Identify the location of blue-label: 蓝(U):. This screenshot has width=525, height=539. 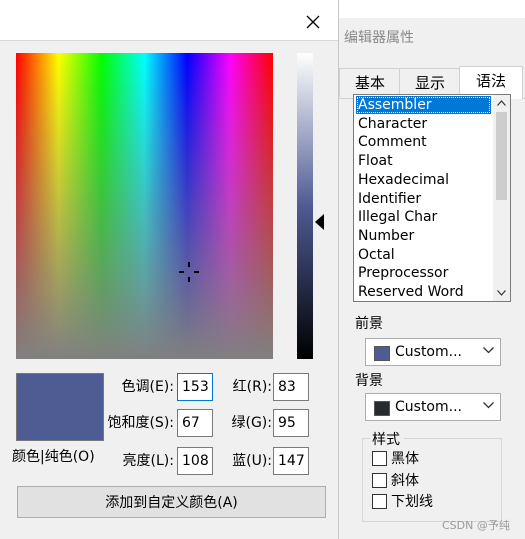
(252, 461).